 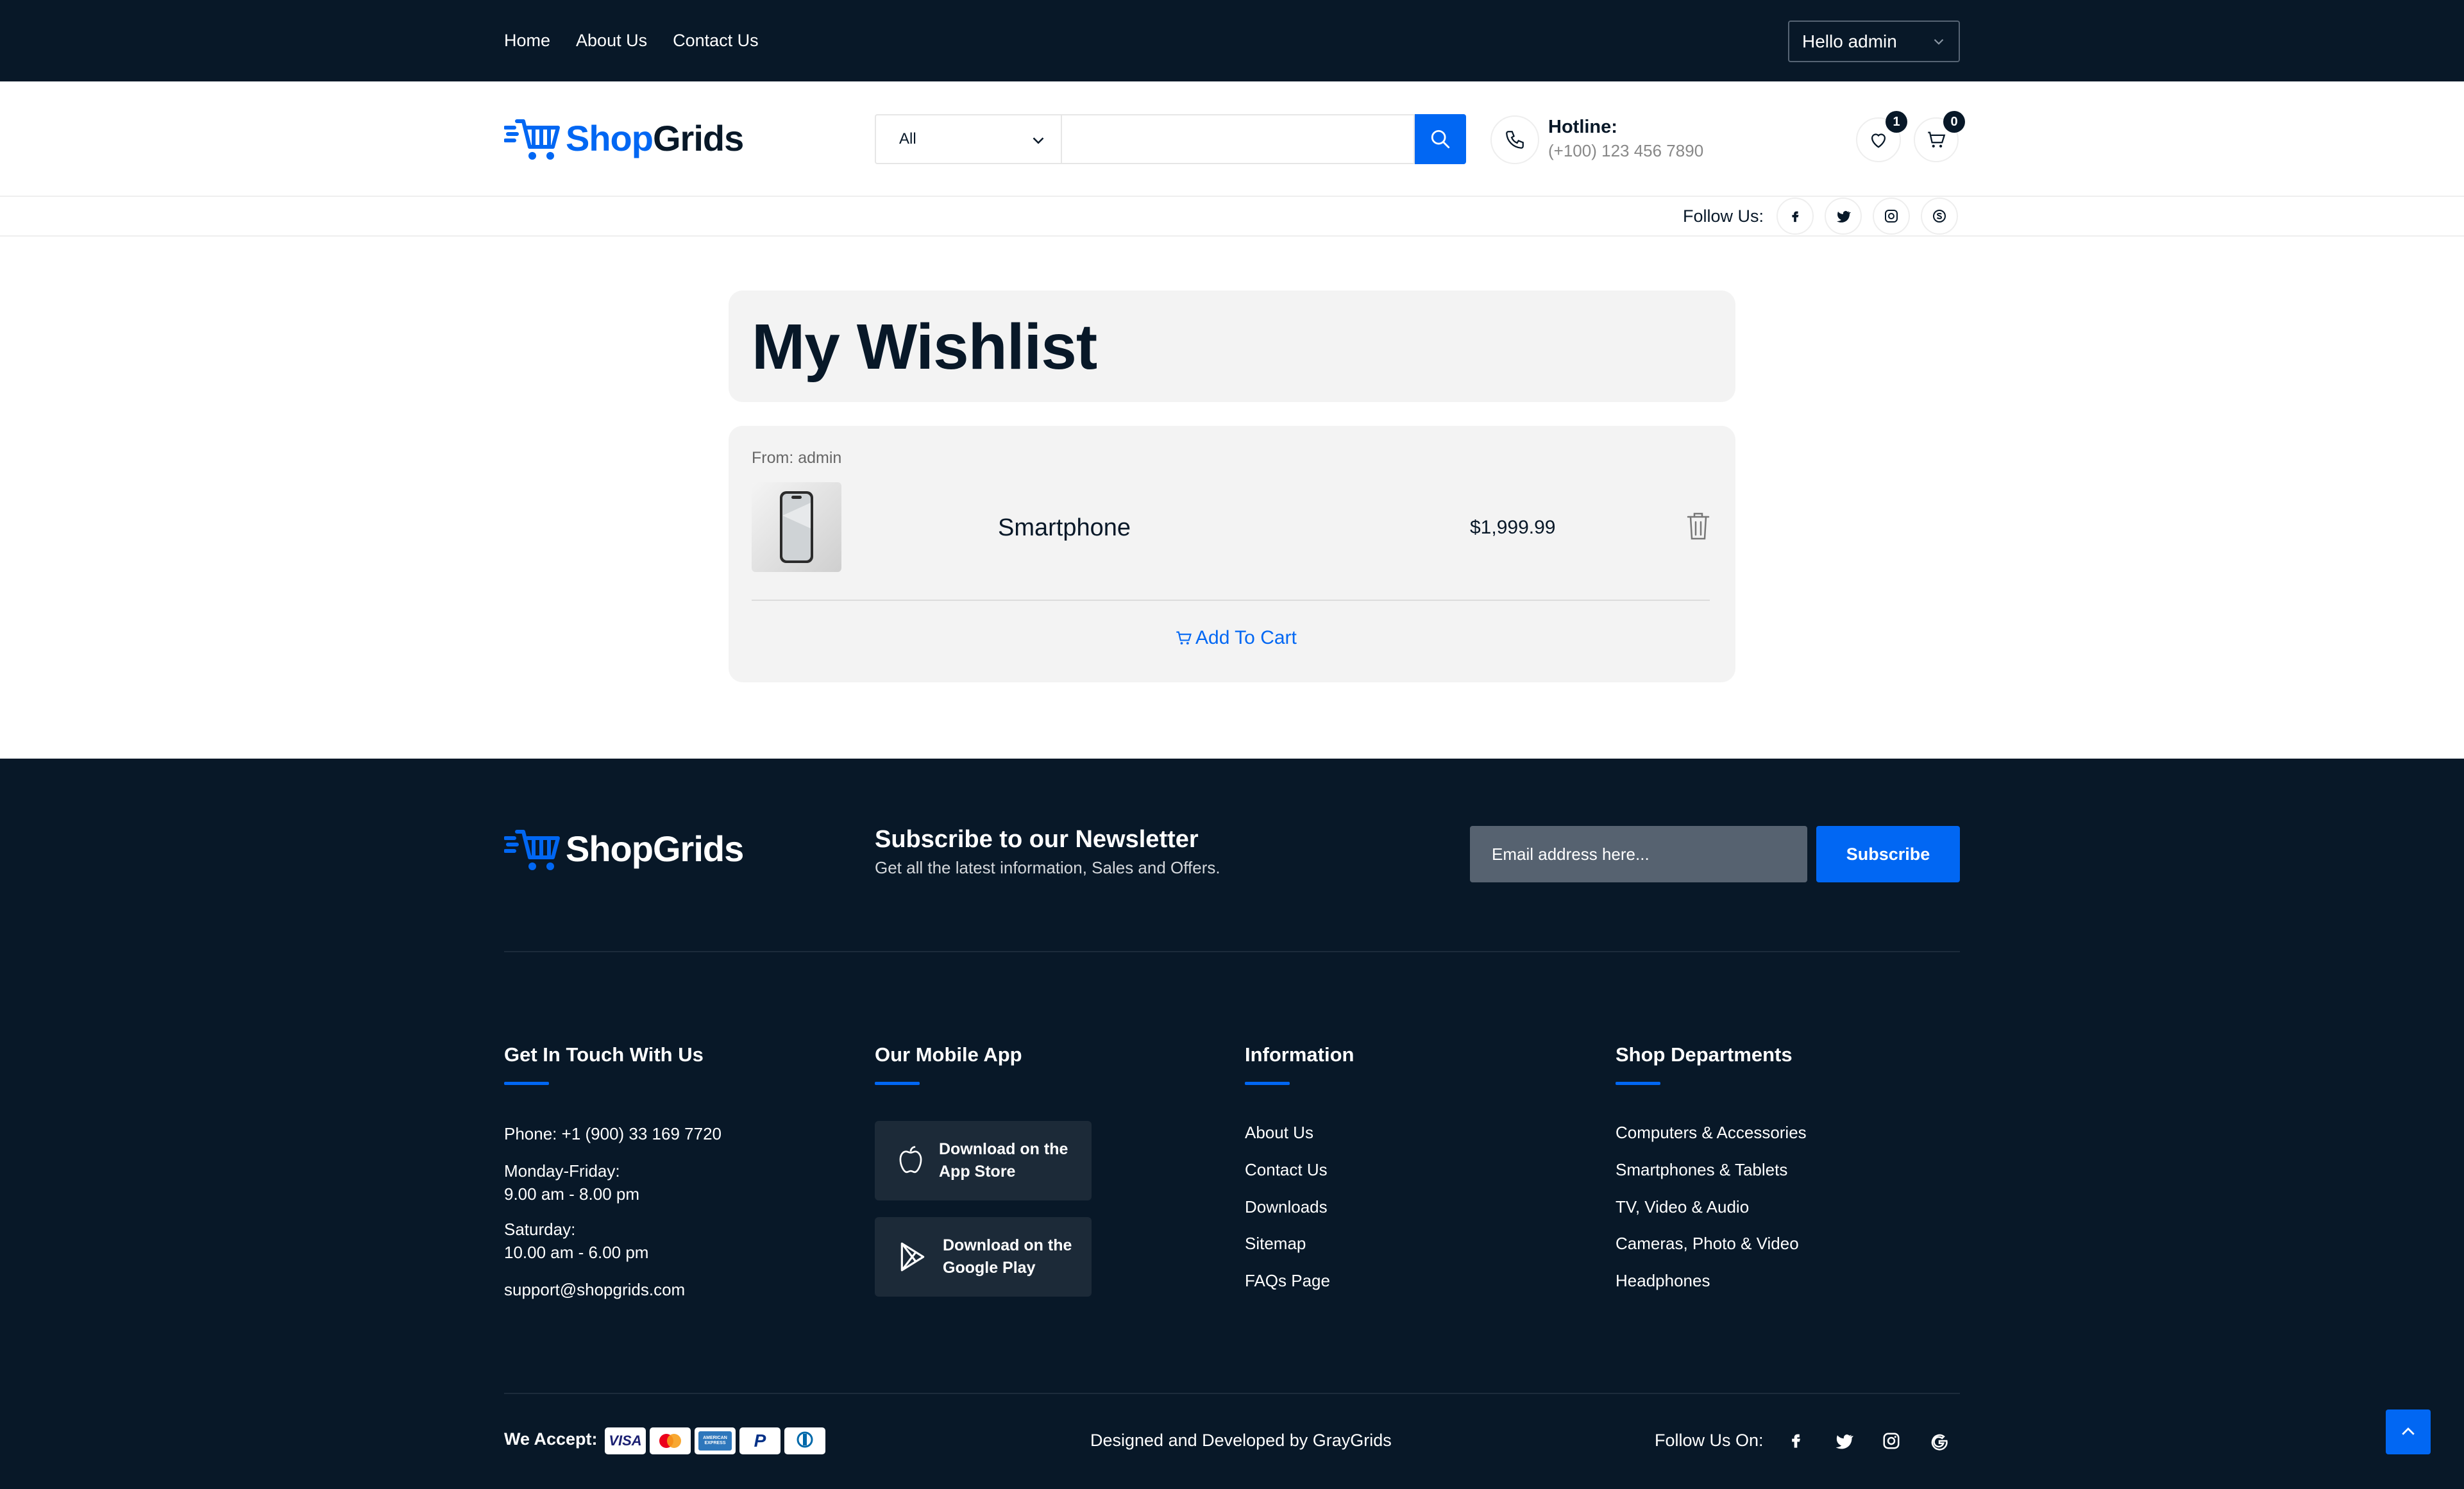 I want to click on footer-logo: ShopGrids, so click(x=624, y=849).